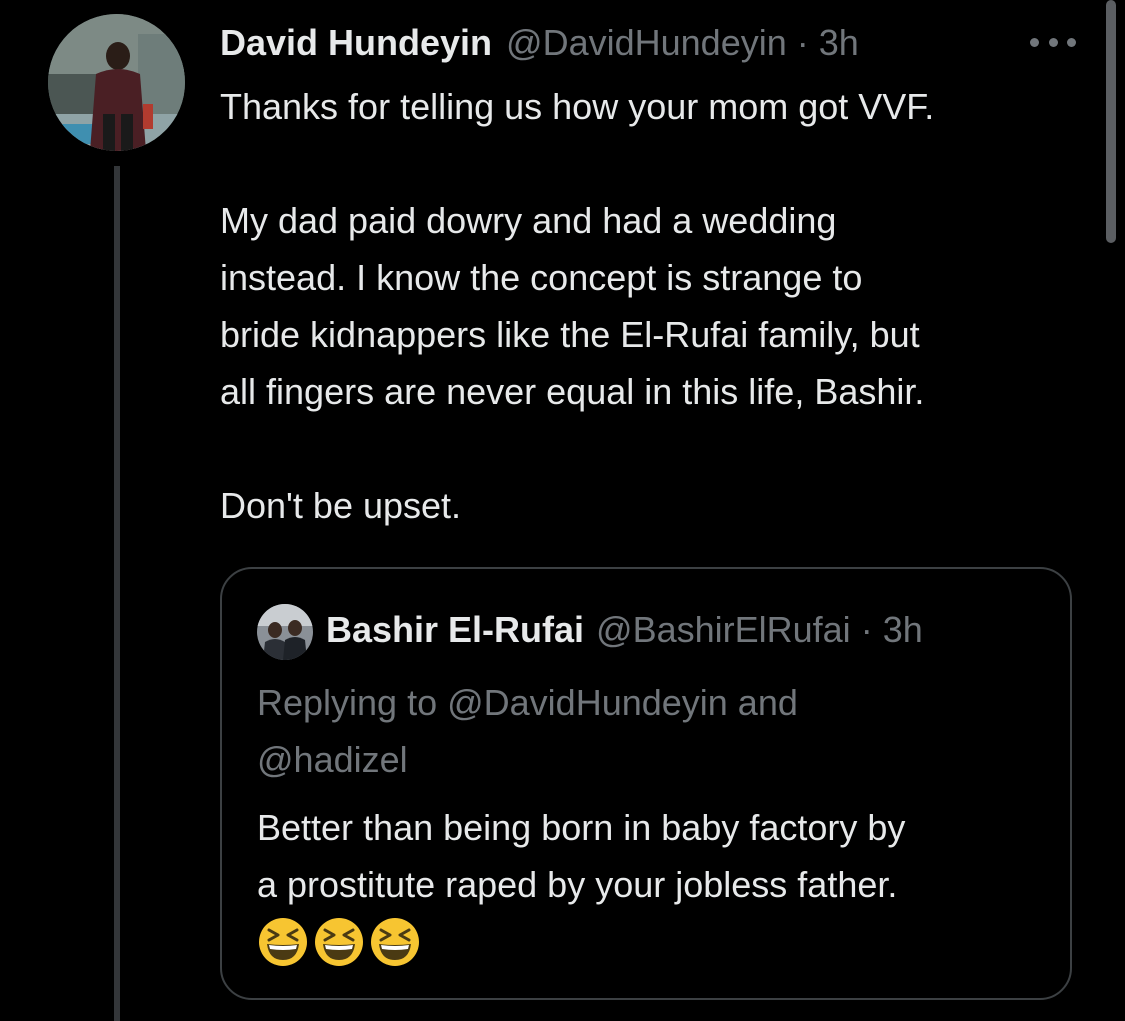 The image size is (1125, 1021). What do you see at coordinates (117, 593) in the screenshot?
I see `thread-line` at bounding box center [117, 593].